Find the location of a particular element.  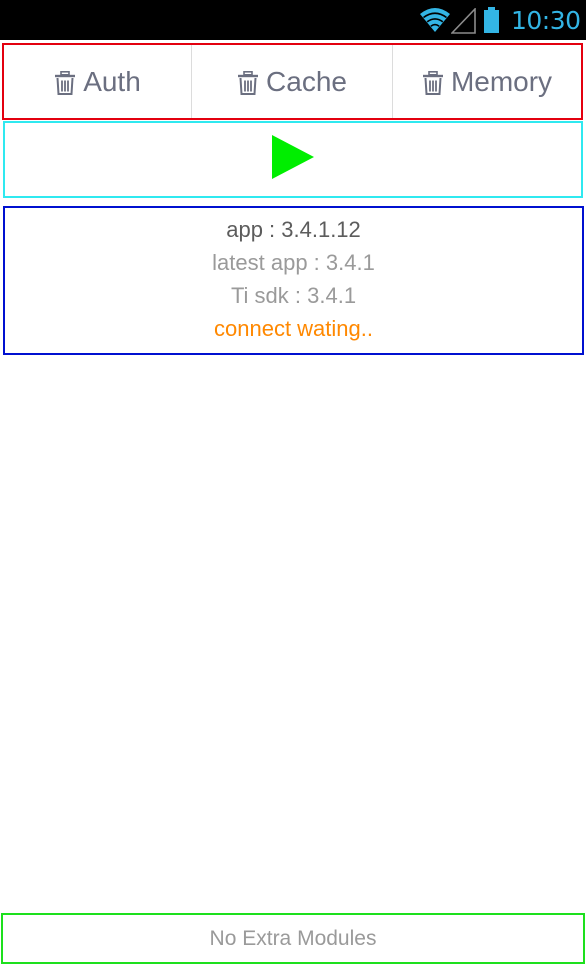

extra-modules-bar: No Extra Modules is located at coordinates (293, 938).